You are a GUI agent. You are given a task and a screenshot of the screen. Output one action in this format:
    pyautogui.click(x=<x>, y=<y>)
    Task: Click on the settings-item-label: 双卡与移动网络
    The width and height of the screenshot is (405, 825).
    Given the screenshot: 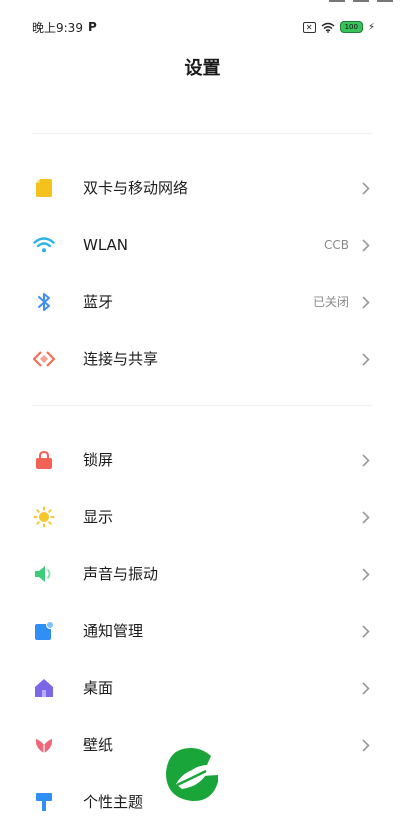 What is the action you would take?
    pyautogui.click(x=136, y=188)
    